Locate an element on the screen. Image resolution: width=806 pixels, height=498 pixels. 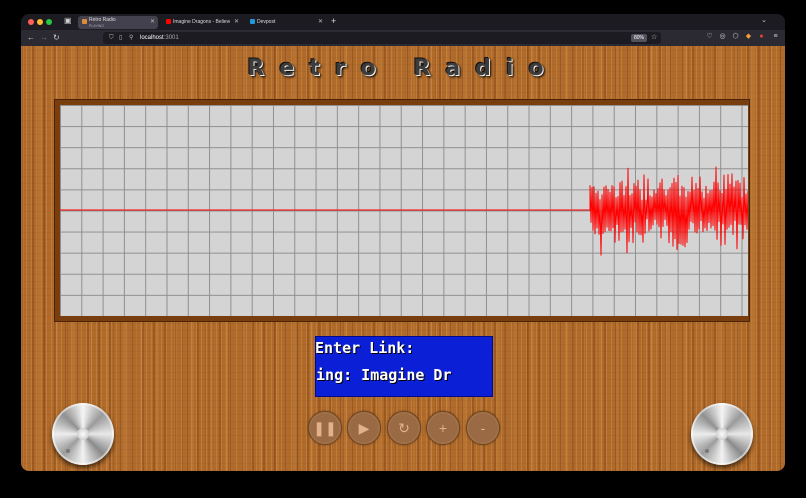
close-window-button is located at coordinates (31, 22).